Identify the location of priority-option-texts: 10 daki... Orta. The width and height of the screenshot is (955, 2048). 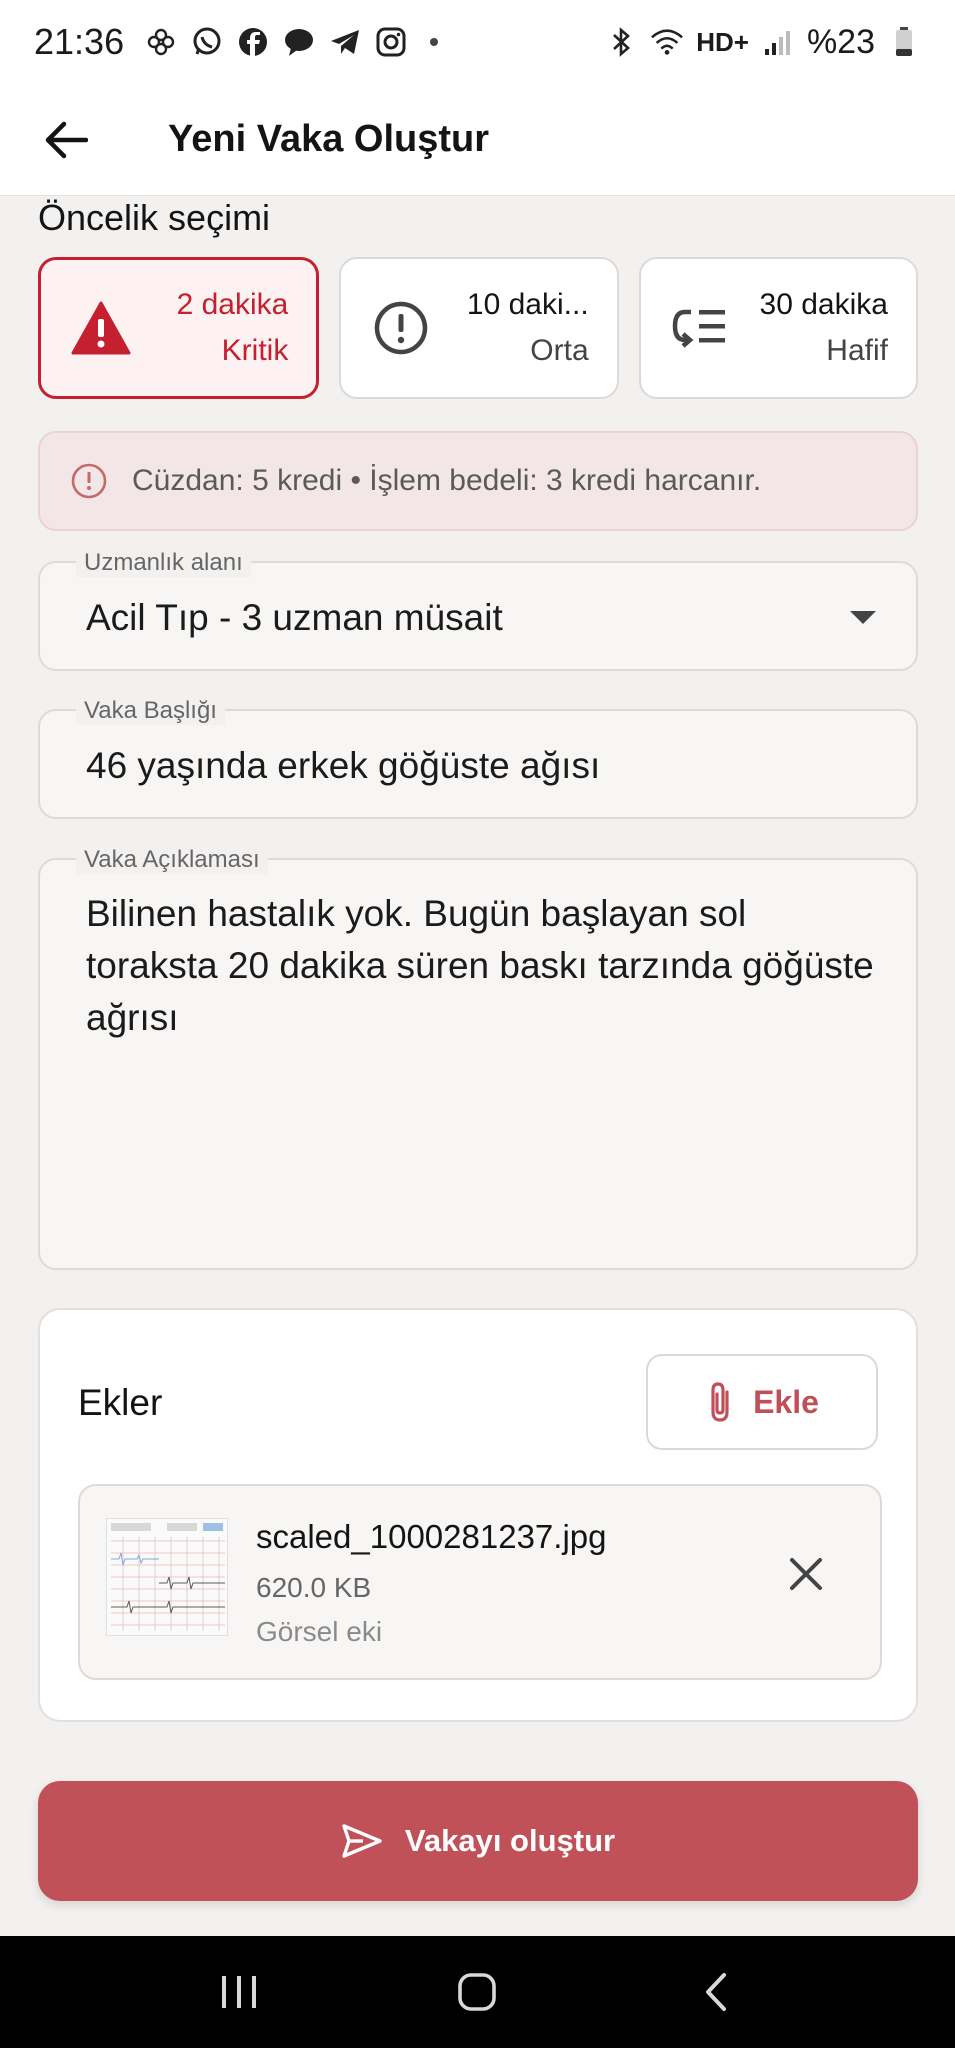
(528, 328).